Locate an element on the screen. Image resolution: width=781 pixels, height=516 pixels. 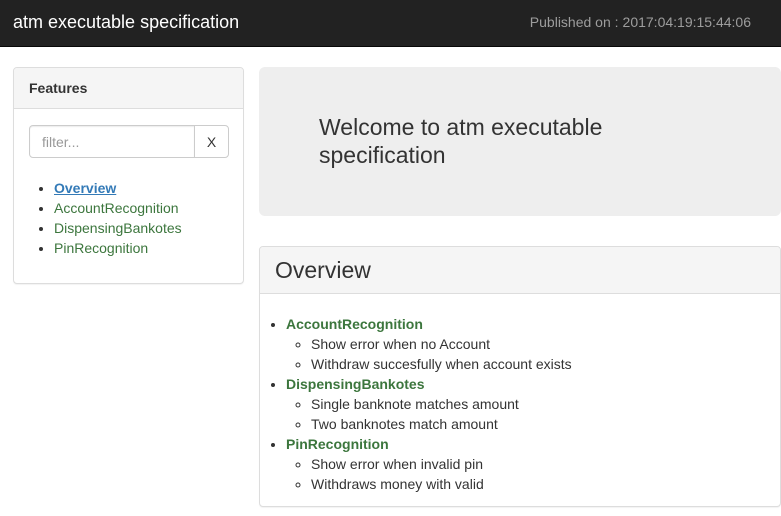
feature-list-item: PinRecognition is located at coordinates (118, 248).